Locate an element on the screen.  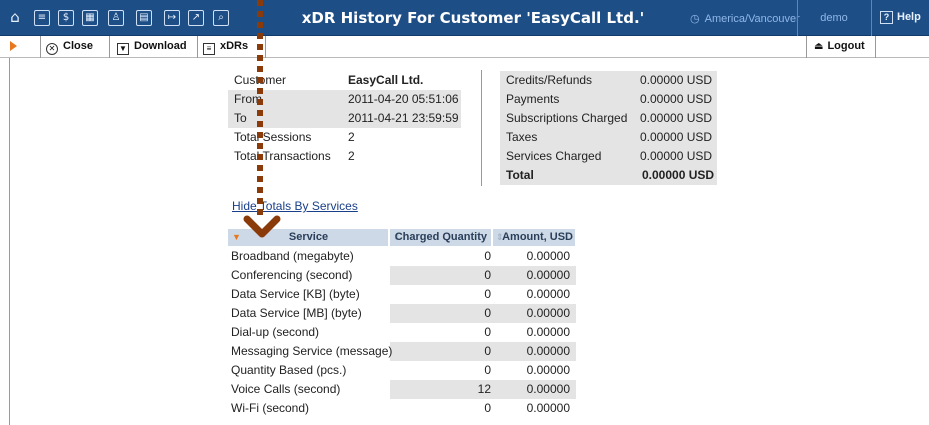
xdrs-label: xDRs is located at coordinates (234, 46).